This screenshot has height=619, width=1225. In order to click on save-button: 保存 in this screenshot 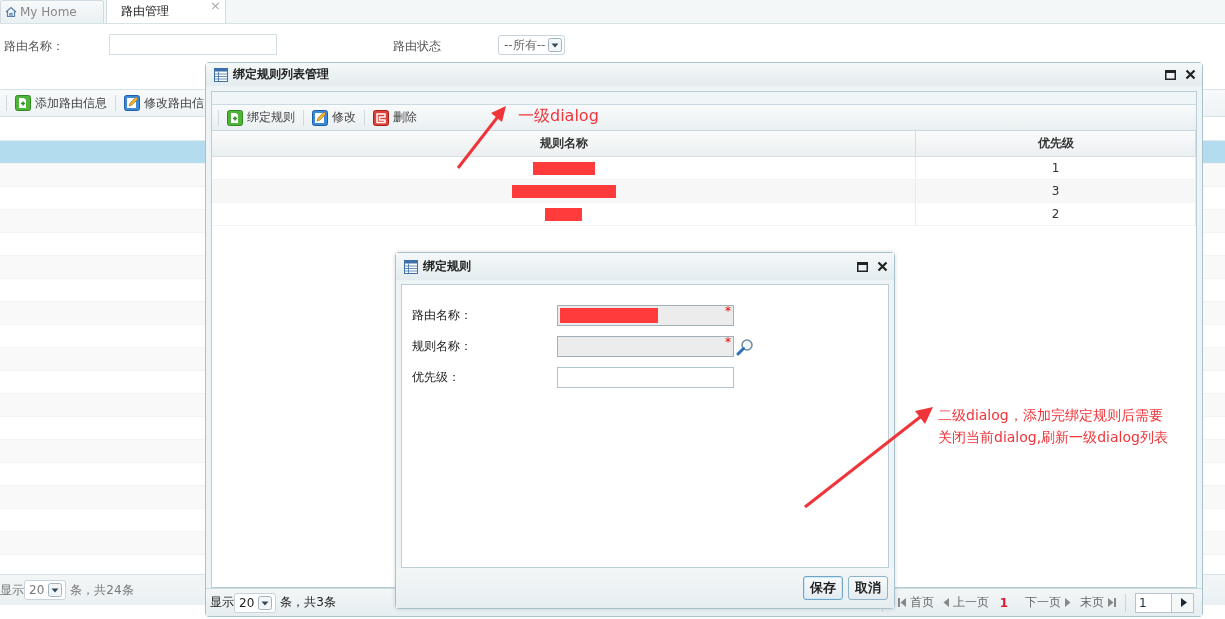, I will do `click(823, 588)`.